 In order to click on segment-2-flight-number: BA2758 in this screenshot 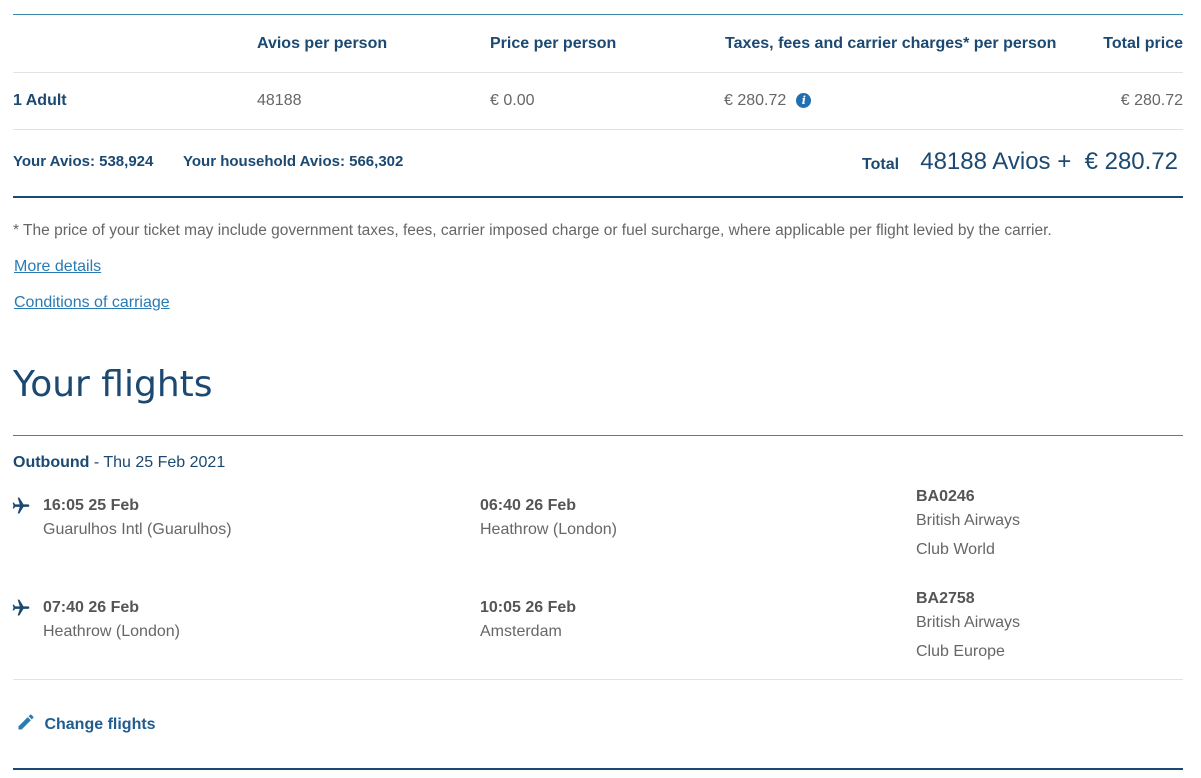, I will do `click(945, 598)`.